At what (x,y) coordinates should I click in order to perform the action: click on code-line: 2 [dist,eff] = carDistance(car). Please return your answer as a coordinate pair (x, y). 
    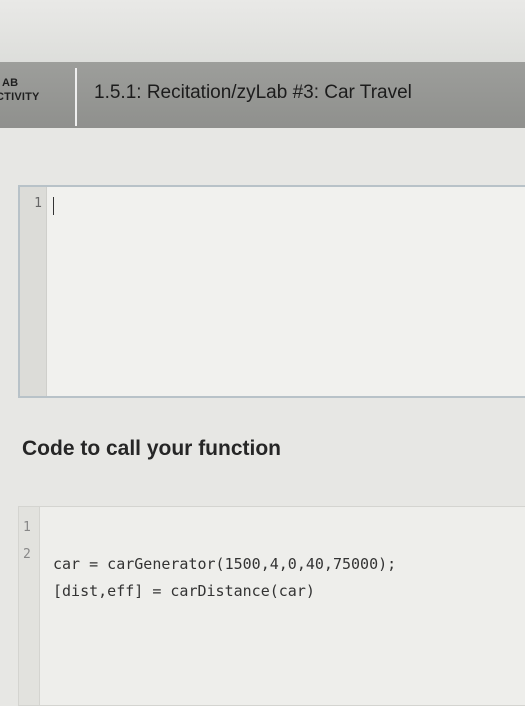
    Looking at the image, I should click on (272, 573).